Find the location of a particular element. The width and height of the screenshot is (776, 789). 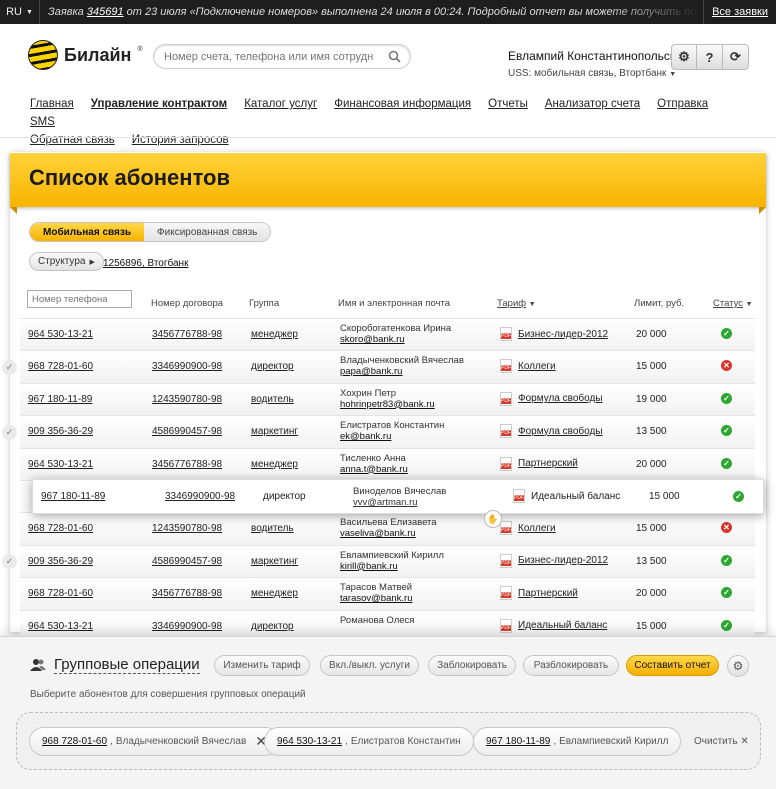

settings-button: ⚙ is located at coordinates (684, 57).